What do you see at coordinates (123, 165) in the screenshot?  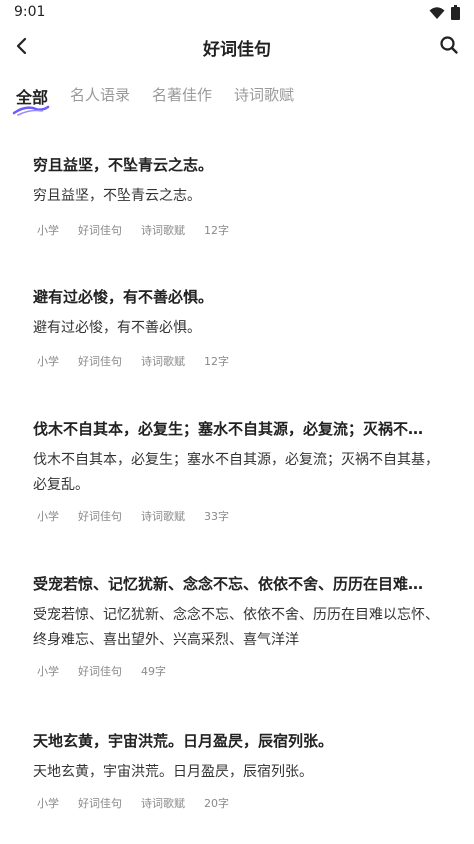 I see `item-title: 穷且益坚，不坠青云之志。` at bounding box center [123, 165].